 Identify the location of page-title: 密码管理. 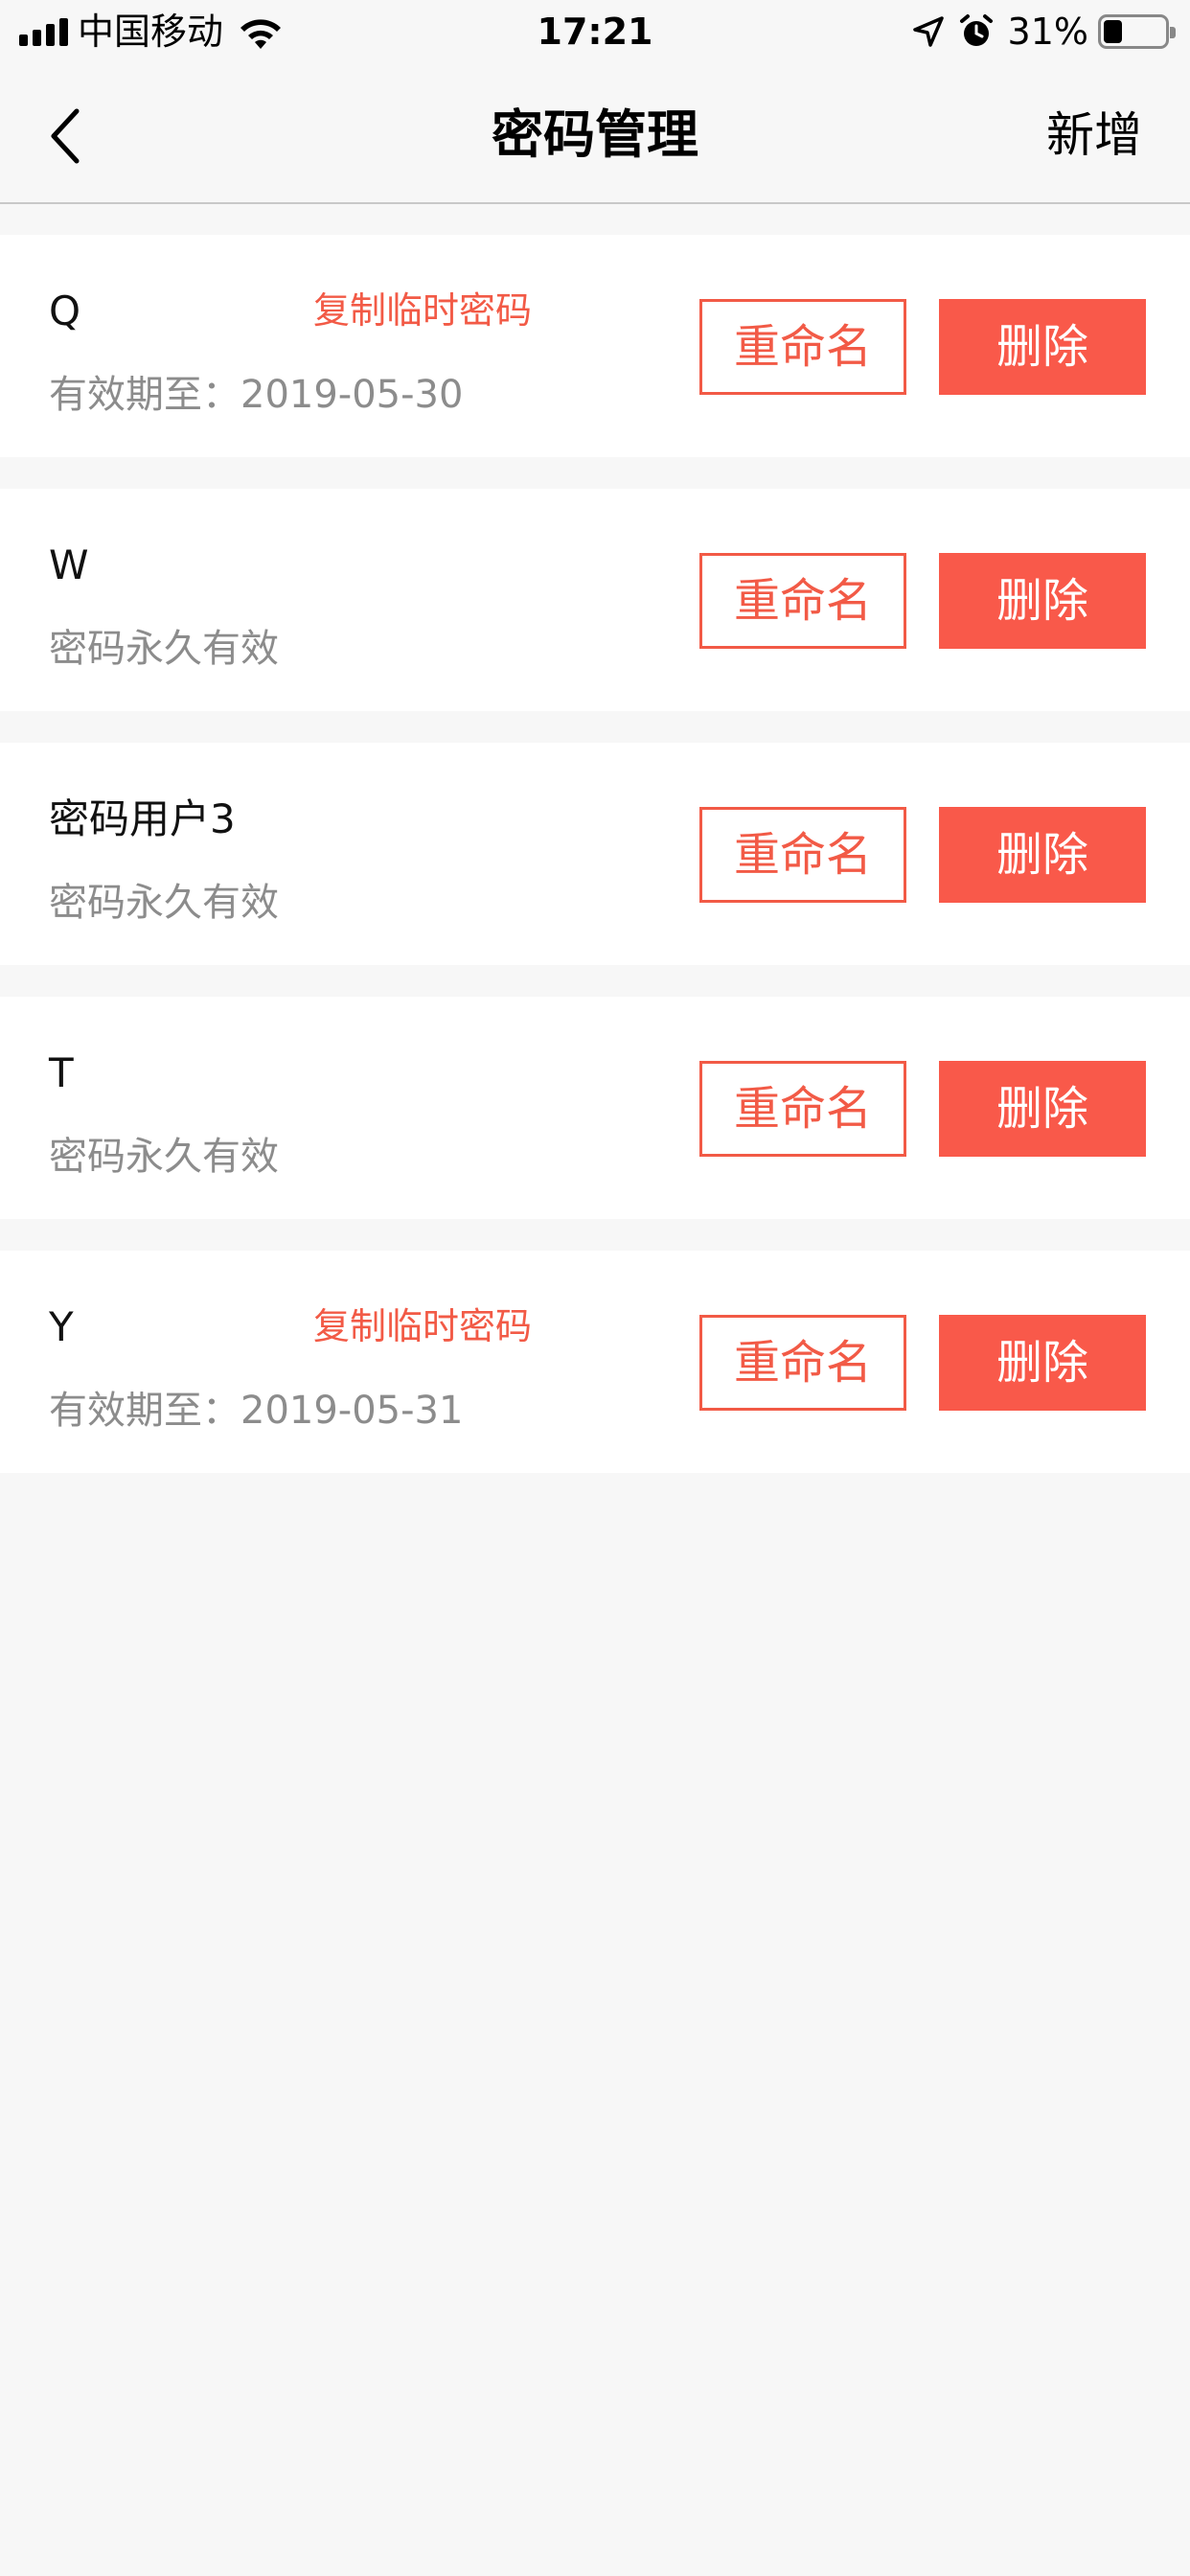
(595, 134).